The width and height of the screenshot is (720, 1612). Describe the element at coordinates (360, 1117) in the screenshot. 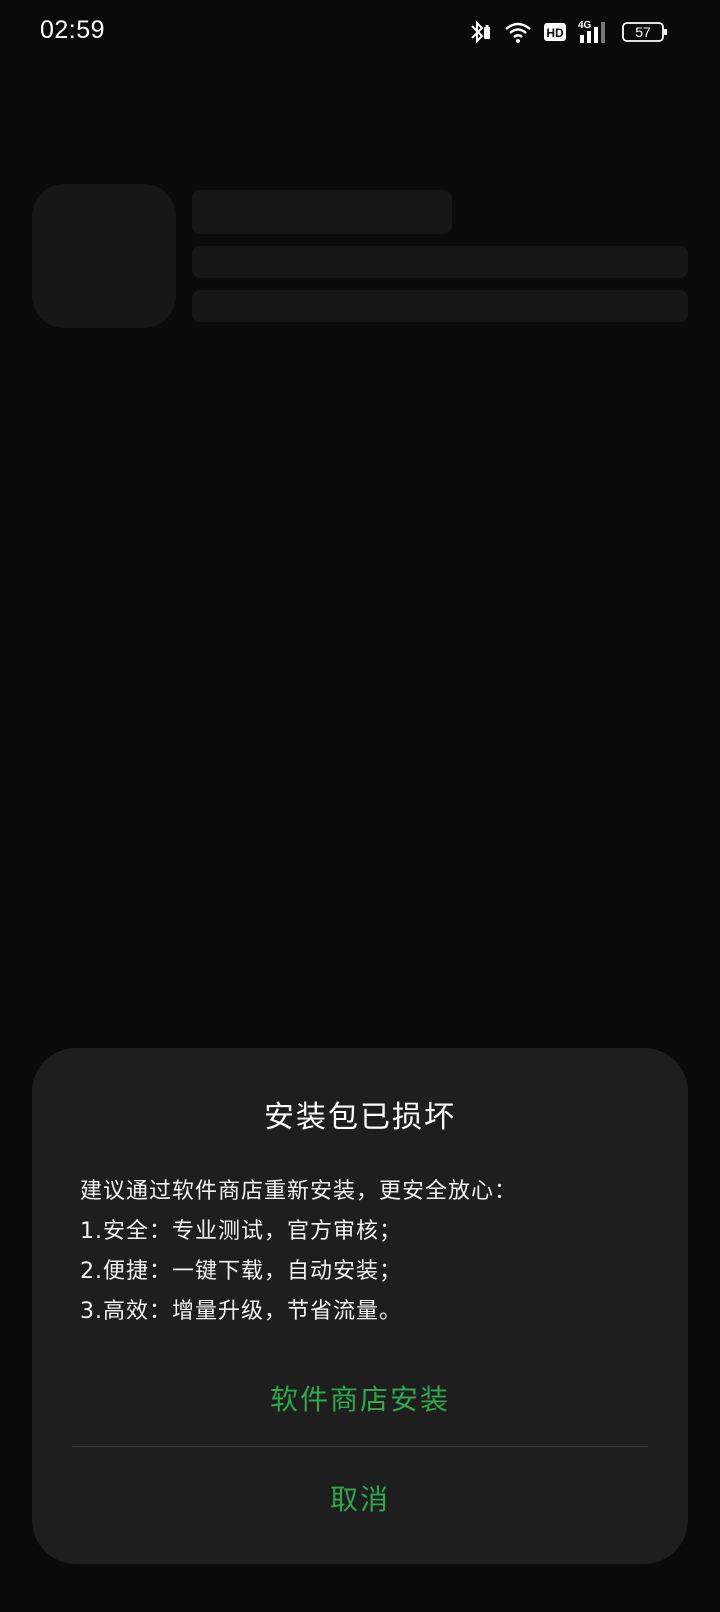

I see `dialog-title: 安装包已损坏` at that location.